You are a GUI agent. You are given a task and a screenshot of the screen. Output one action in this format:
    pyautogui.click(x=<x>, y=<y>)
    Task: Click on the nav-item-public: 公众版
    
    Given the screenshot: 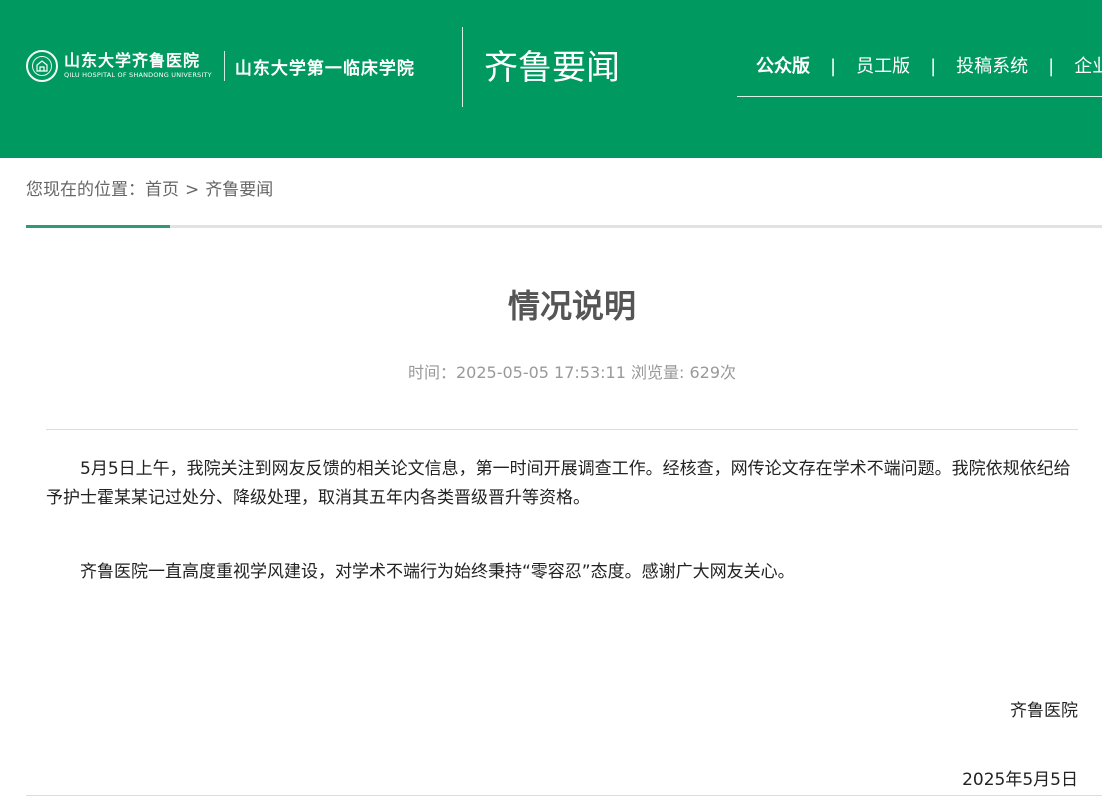 What is the action you would take?
    pyautogui.click(x=783, y=67)
    